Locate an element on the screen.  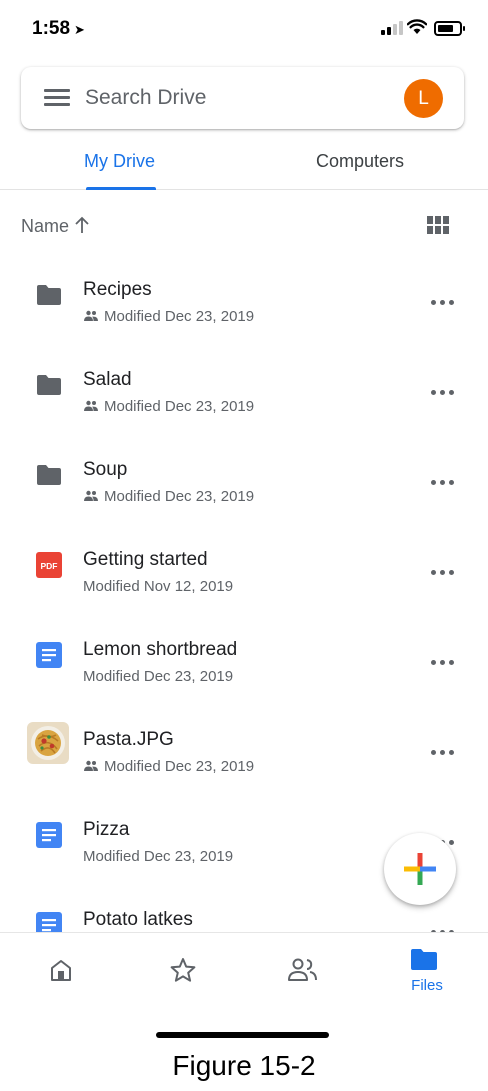
home-indicator is located at coordinates (242, 1035).